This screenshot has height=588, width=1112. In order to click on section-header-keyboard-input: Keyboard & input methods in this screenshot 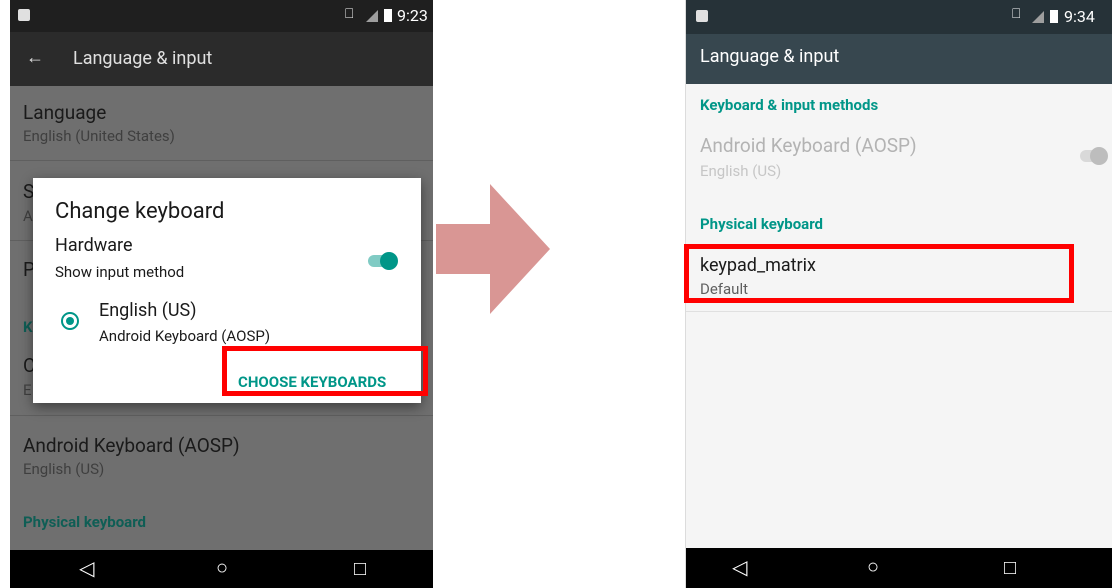, I will do `click(789, 105)`.